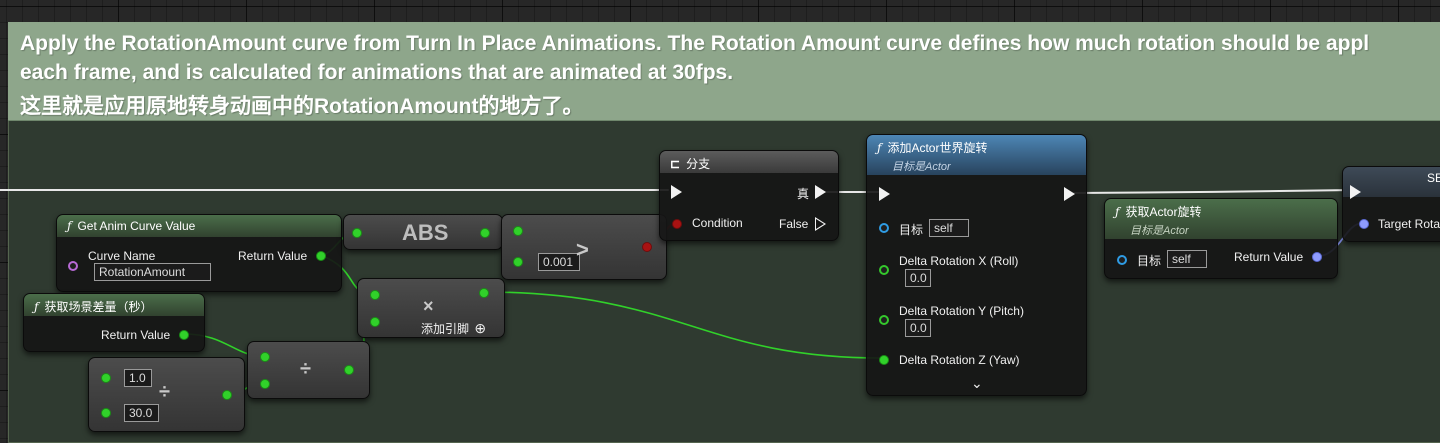  I want to click on divide-constant-node: 1.0 30.0 ÷, so click(166, 394).